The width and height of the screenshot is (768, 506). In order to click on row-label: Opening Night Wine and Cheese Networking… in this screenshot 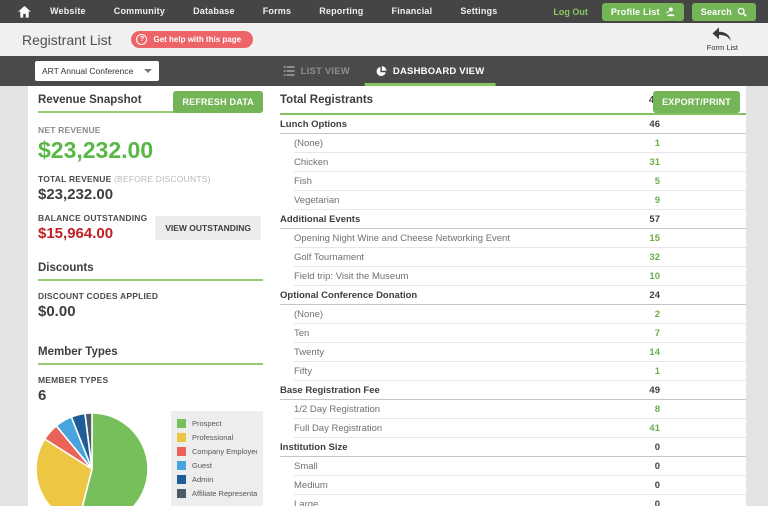, I will do `click(402, 238)`.